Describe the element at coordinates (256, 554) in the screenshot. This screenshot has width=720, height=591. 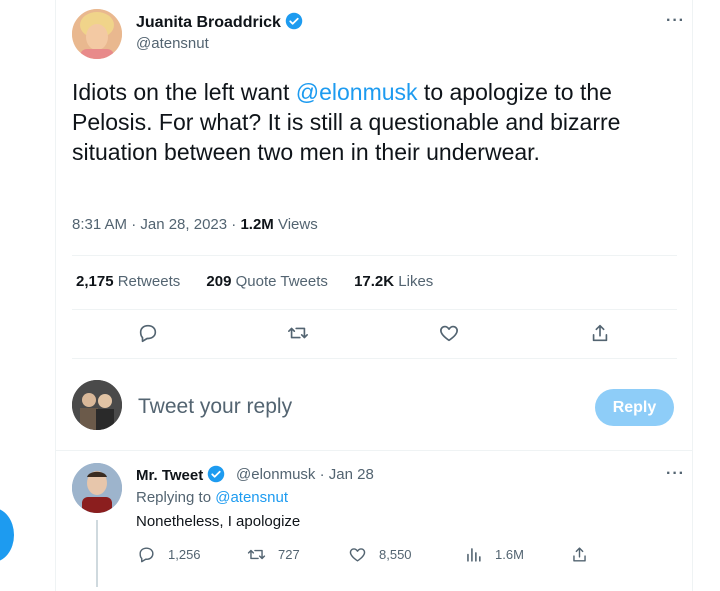
I see `retweet-icon` at that location.